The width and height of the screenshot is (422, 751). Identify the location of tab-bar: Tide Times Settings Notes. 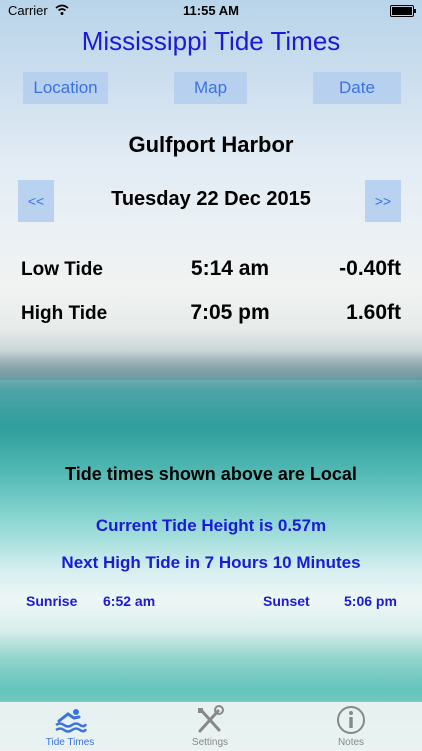
(211, 726).